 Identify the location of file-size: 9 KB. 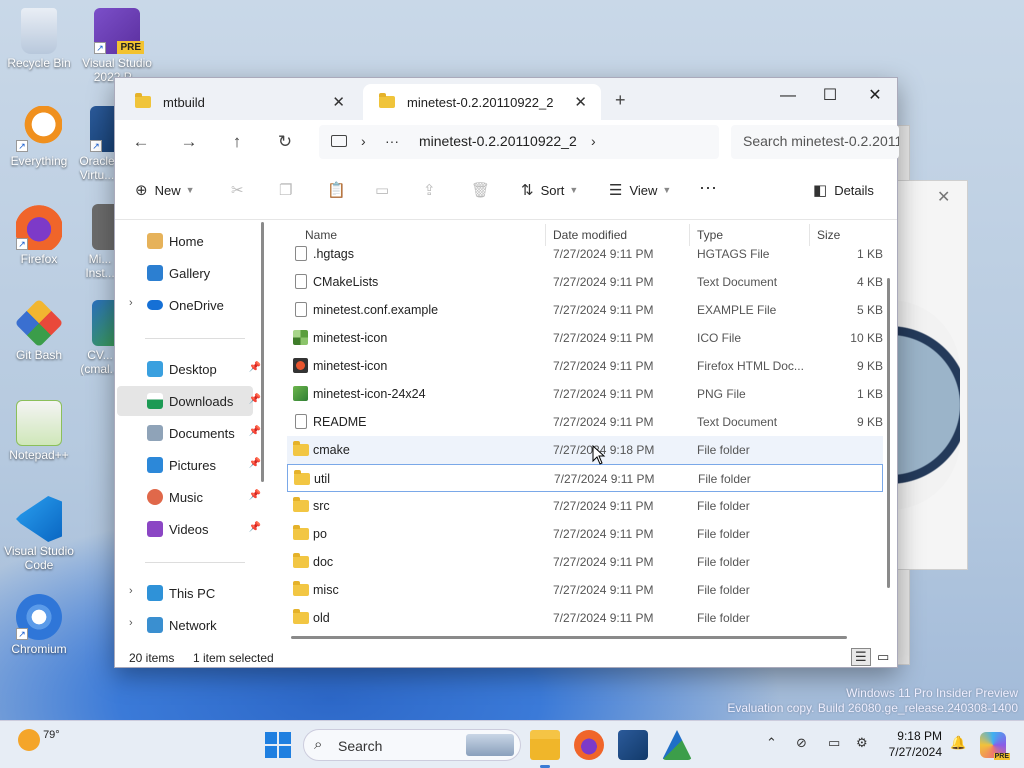
(869, 366).